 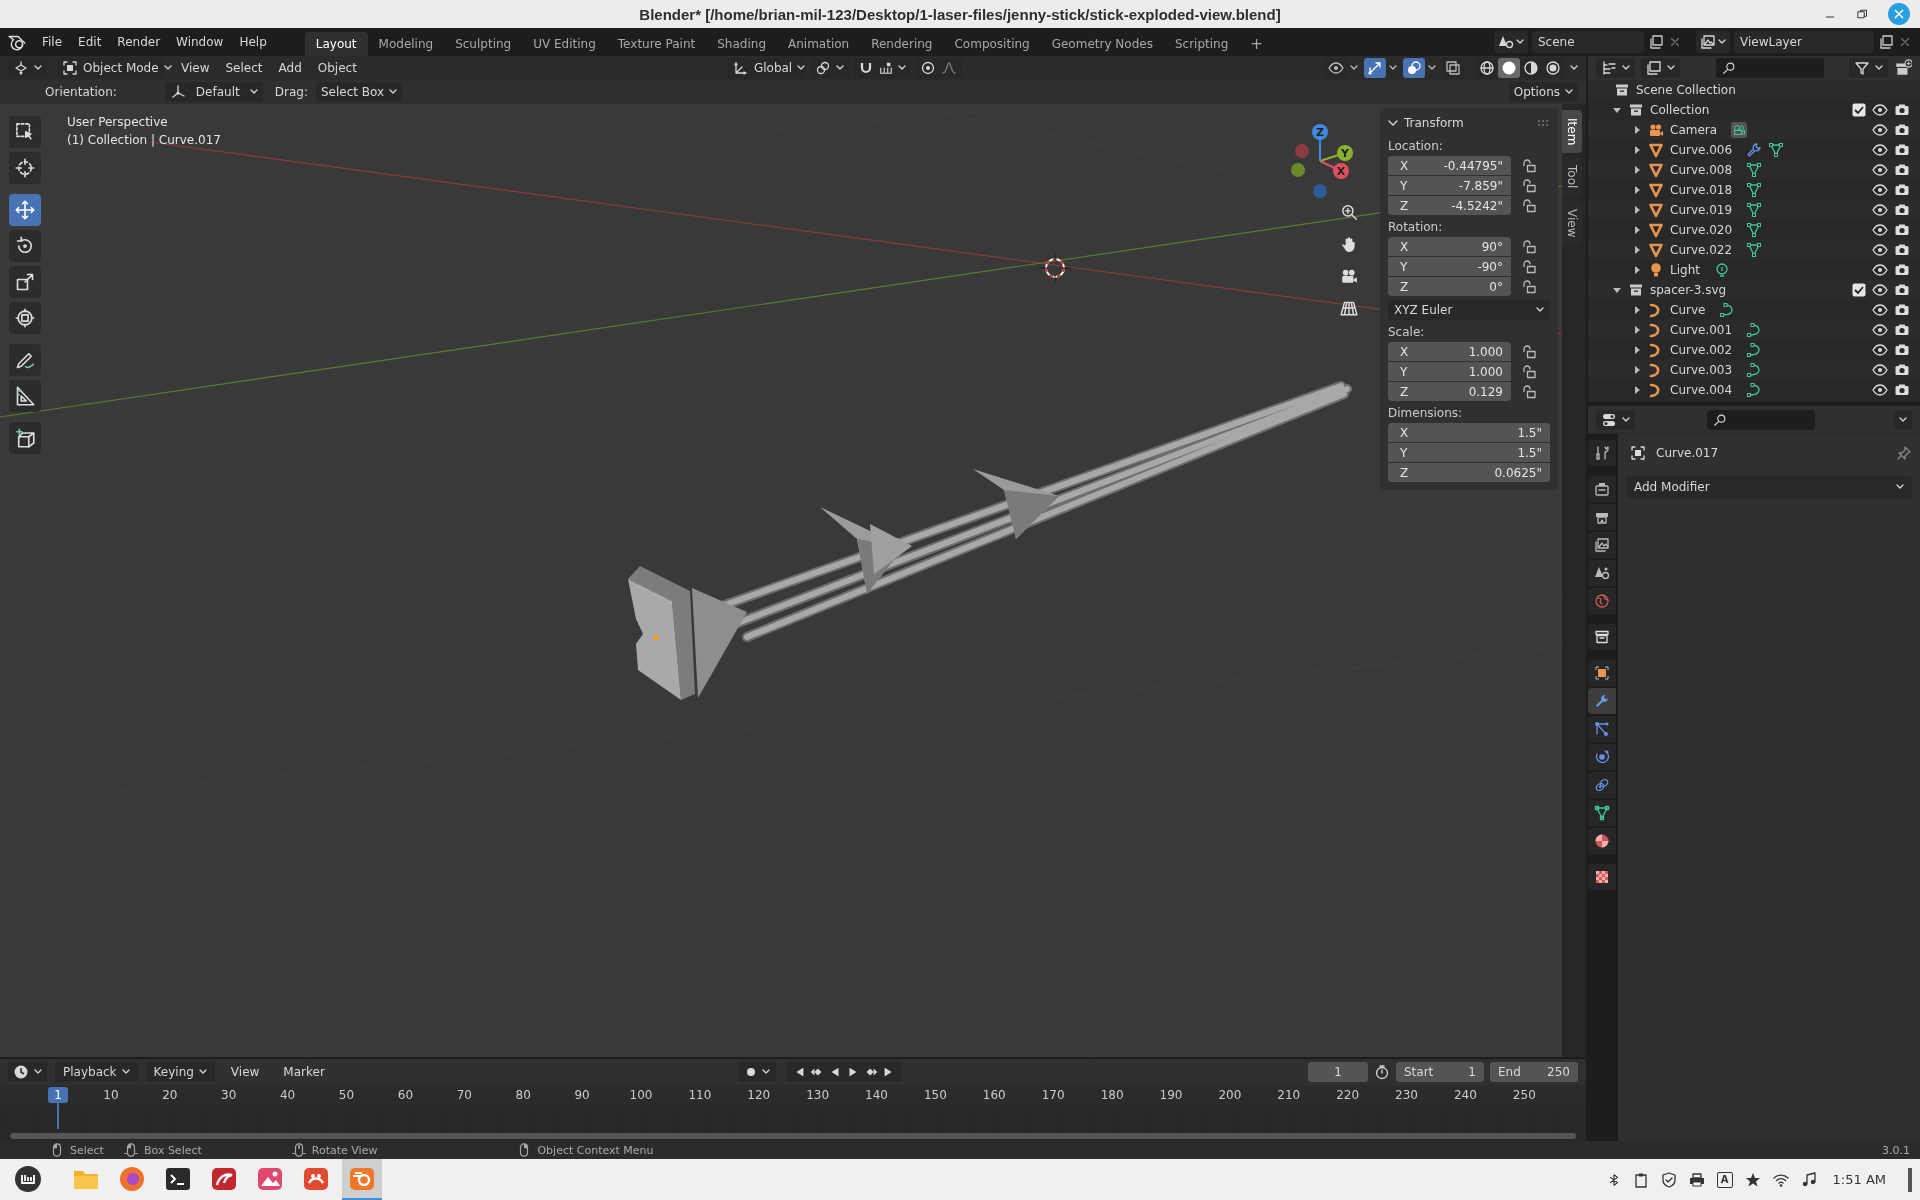 I want to click on selection-info: (1) Collection | Curve.017, so click(x=144, y=140).